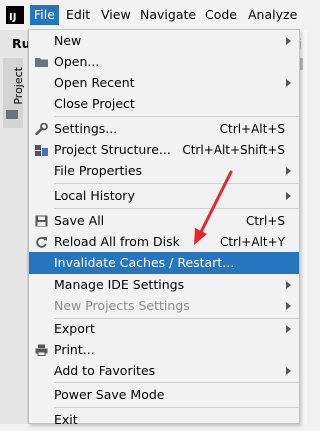  I want to click on menu-item-project-structure: Project Structure... Ctrl+Alt+Shift+S, so click(164, 150).